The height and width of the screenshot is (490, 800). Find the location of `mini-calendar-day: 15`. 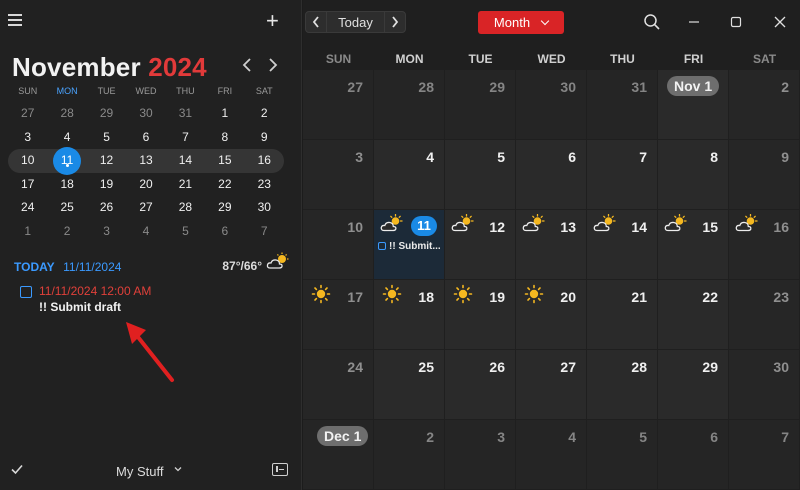

mini-calendar-day: 15 is located at coordinates (224, 160).